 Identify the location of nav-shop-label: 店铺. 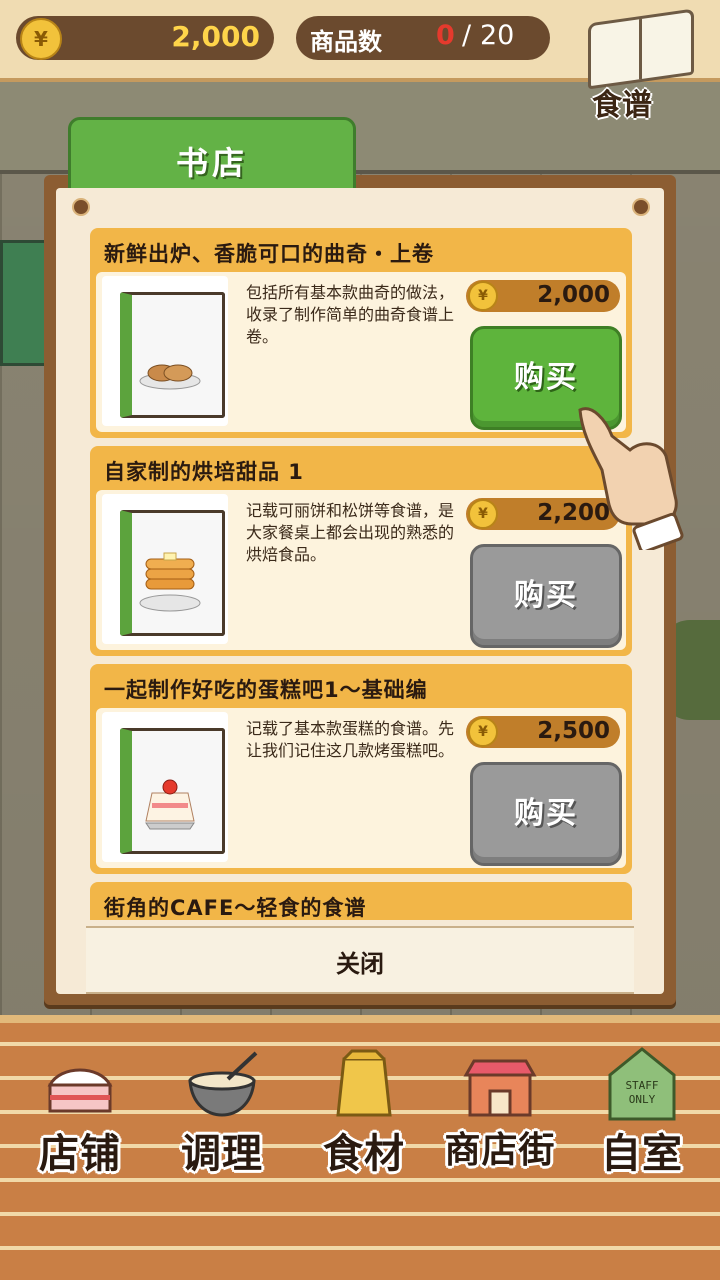
(80, 1154).